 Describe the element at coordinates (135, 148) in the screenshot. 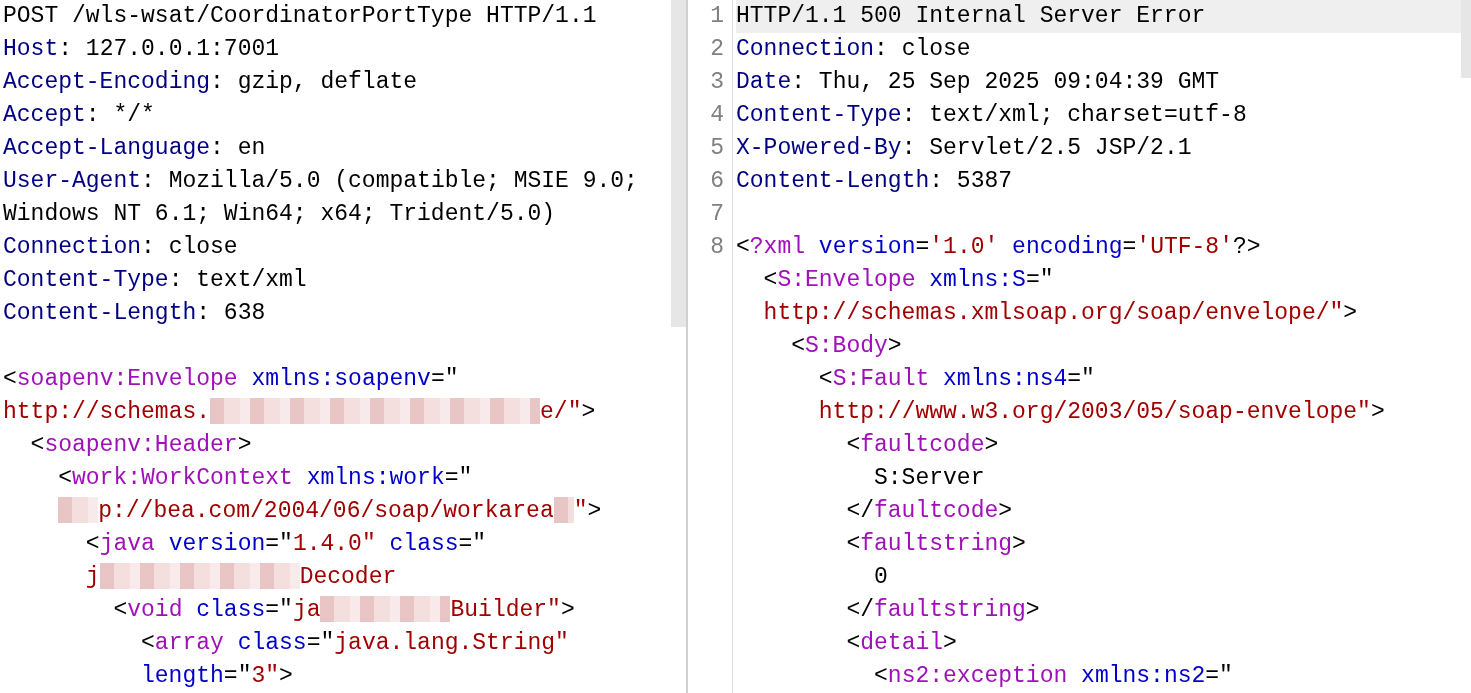

I see `code-line: Accept-Language: en` at that location.